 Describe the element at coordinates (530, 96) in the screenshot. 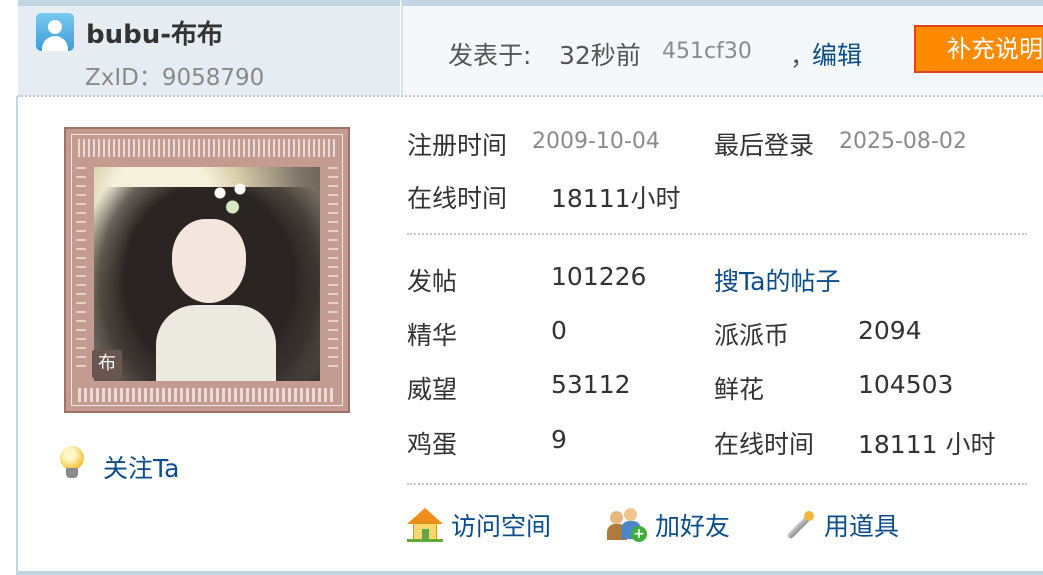

I see `header-divider` at that location.